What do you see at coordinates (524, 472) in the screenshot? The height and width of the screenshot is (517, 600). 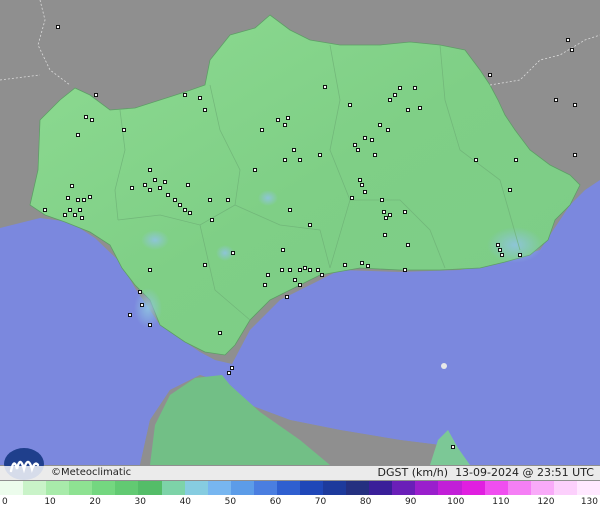 I see `timestamp: 13-09-2024 @ 23:51 UTC` at bounding box center [524, 472].